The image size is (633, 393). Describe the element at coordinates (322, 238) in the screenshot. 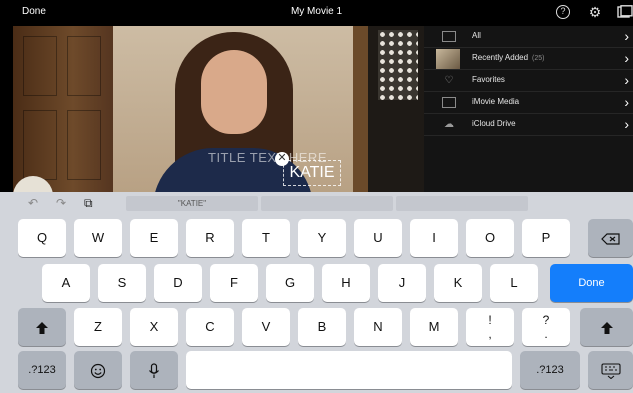

I see `key-y: Y` at that location.